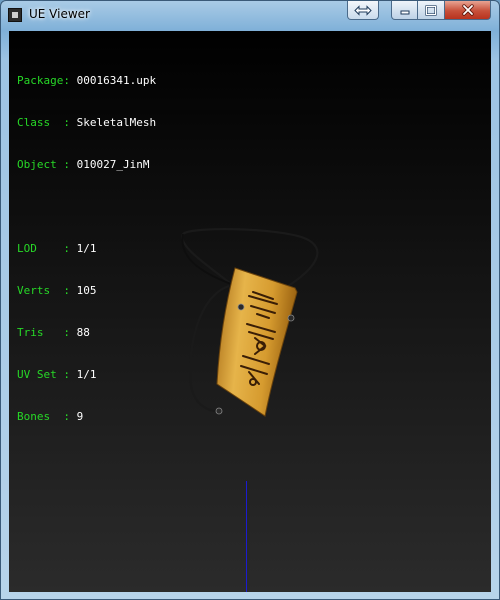 The height and width of the screenshot is (600, 500). What do you see at coordinates (250, 15) in the screenshot?
I see `title-bar: UE Viewer` at bounding box center [250, 15].